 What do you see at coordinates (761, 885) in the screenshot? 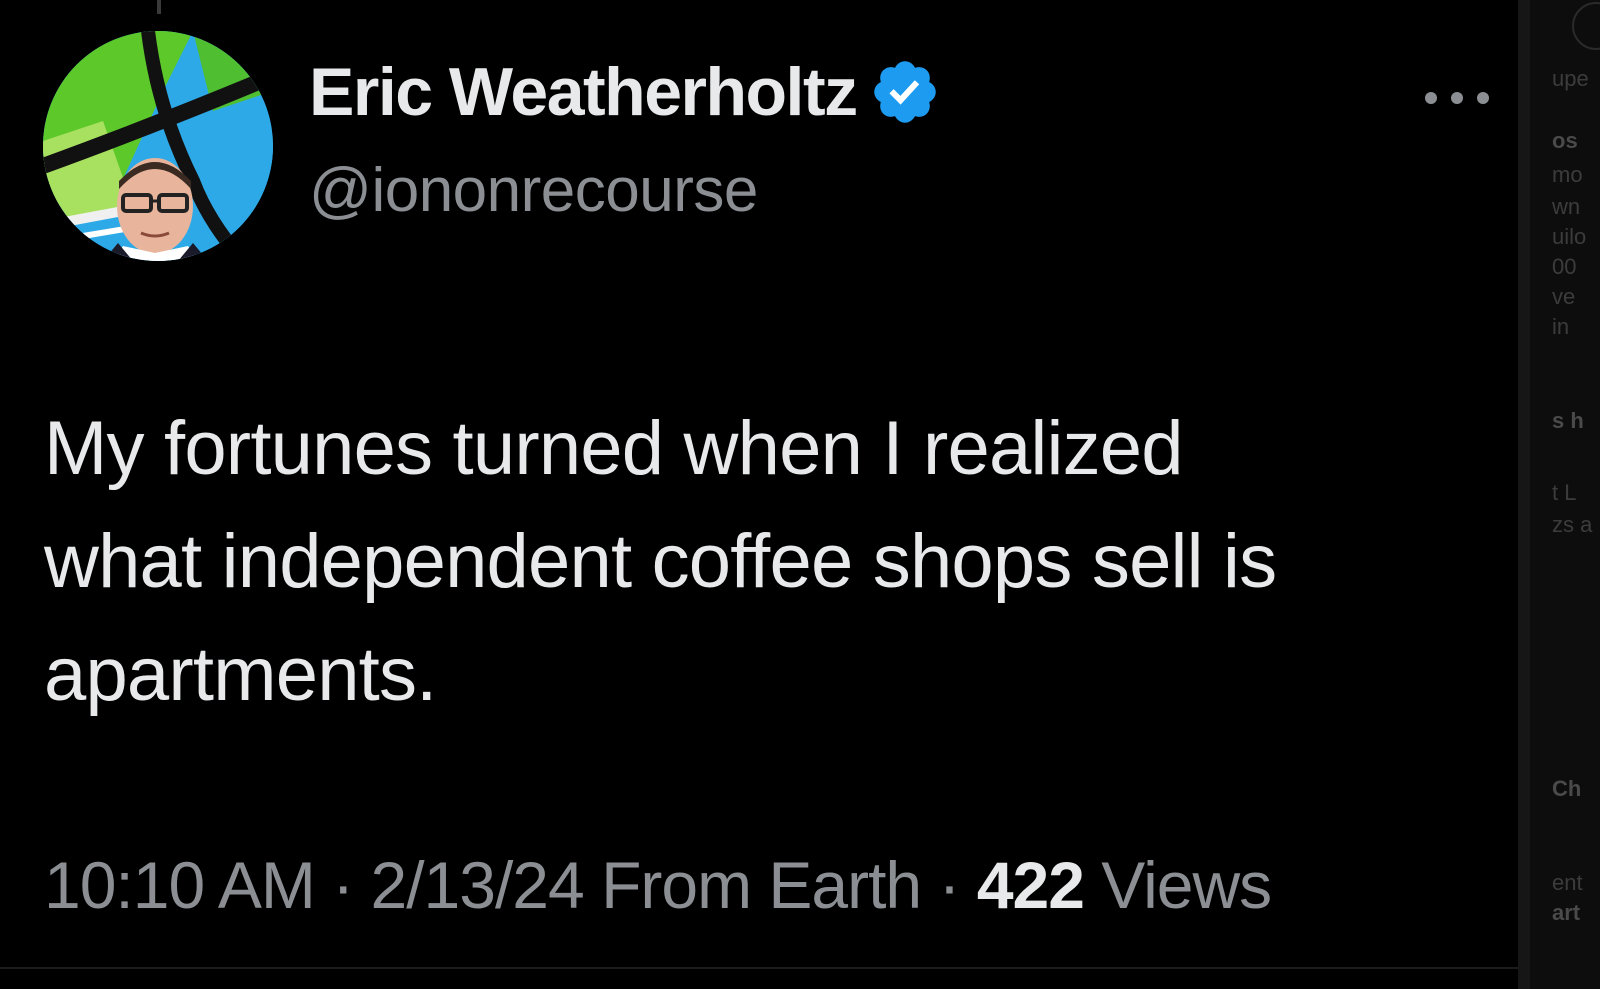
I see `tweet-source: From Earth` at bounding box center [761, 885].